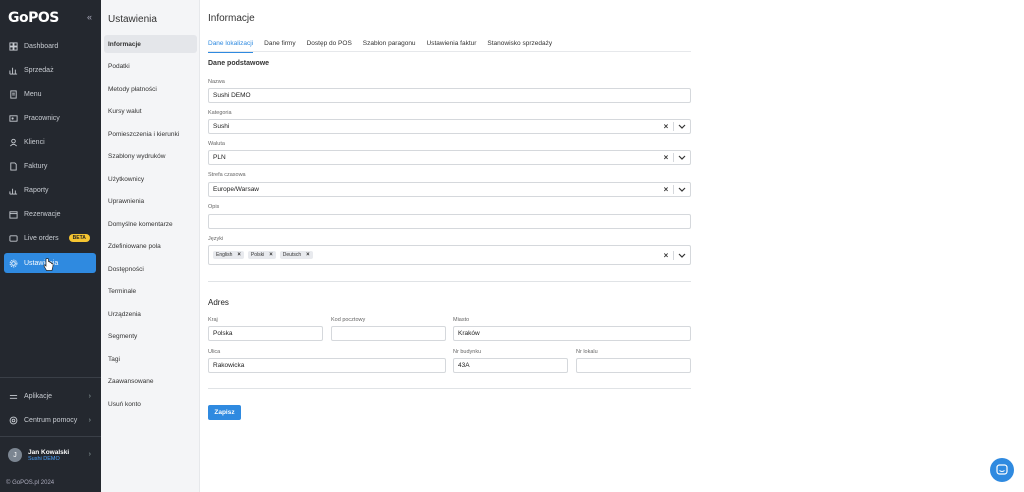  I want to click on country-input: Polska, so click(265, 333).